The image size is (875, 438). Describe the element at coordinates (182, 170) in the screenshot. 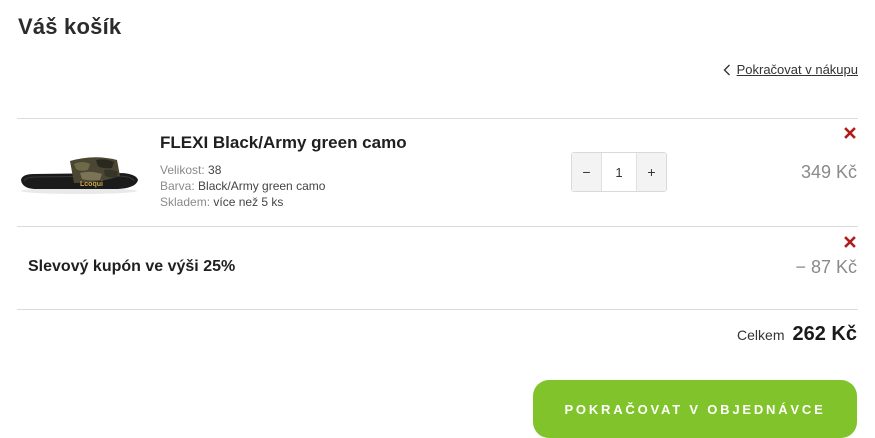

I see `size-label: Velikost:` at that location.